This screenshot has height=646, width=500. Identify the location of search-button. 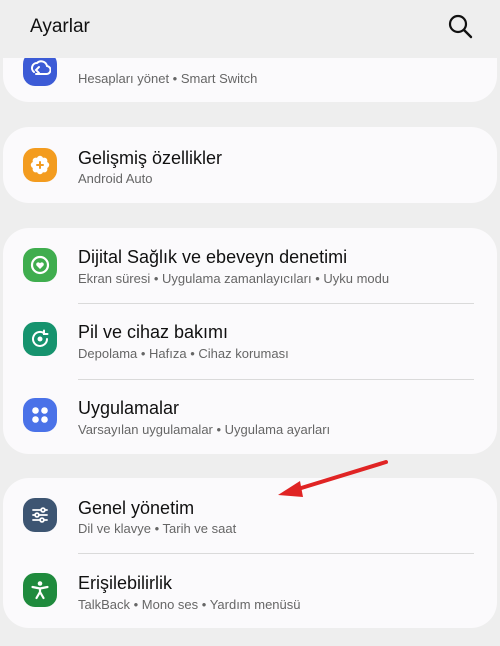
(460, 26).